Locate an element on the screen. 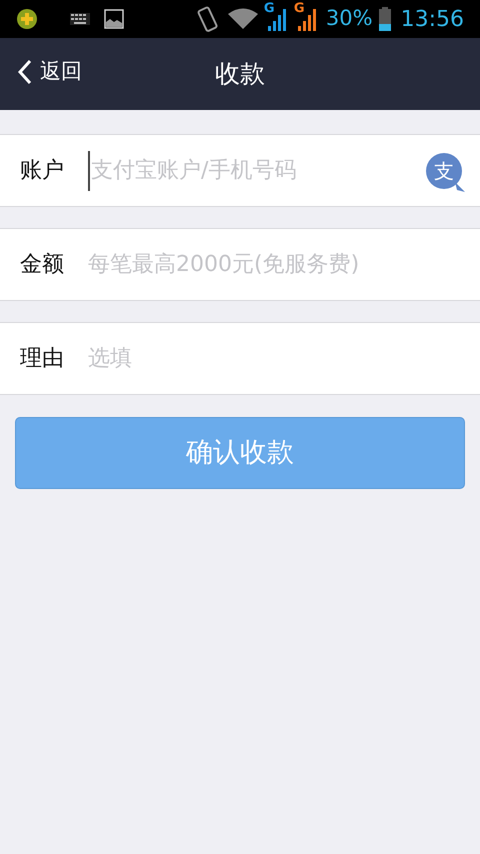 This screenshot has width=480, height=854. back-button: 返回 is located at coordinates (50, 72).